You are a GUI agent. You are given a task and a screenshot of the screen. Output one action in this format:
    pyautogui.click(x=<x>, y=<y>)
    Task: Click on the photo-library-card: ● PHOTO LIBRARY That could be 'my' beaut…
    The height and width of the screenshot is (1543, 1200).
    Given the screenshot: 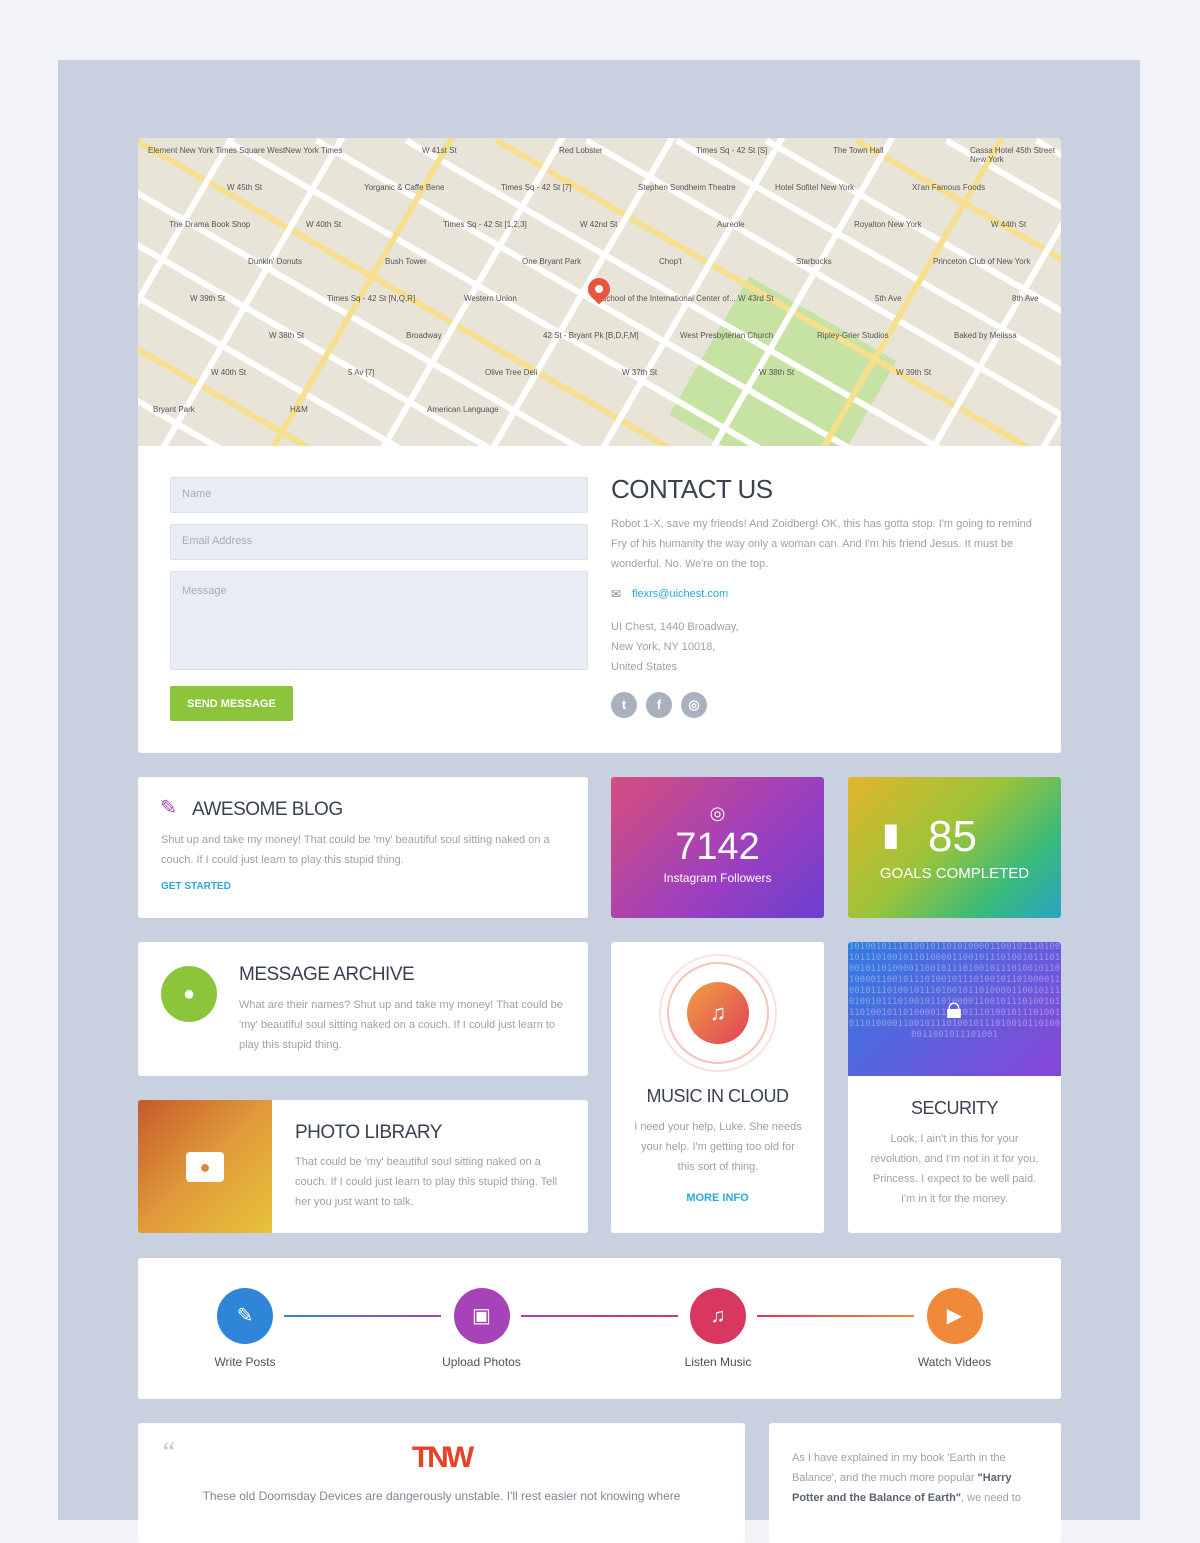 What is the action you would take?
    pyautogui.click(x=363, y=1166)
    